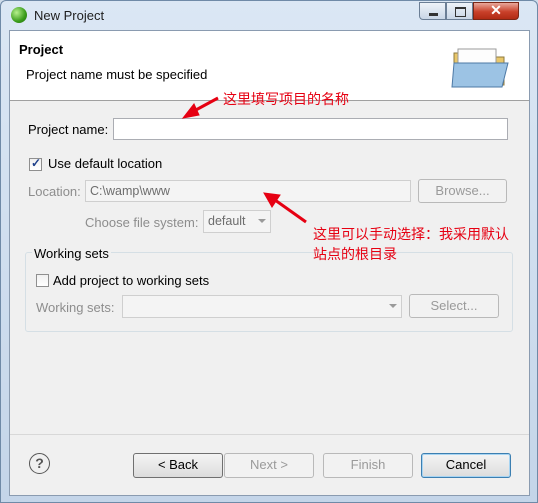  Describe the element at coordinates (244, 160) in the screenshot. I see `annotation-arrows` at that location.